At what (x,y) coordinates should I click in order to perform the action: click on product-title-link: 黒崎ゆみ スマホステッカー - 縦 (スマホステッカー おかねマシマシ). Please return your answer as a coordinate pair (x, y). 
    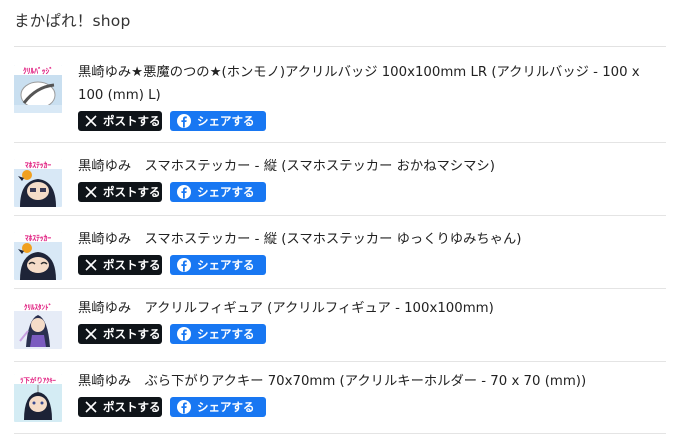
    Looking at the image, I should click on (372, 166).